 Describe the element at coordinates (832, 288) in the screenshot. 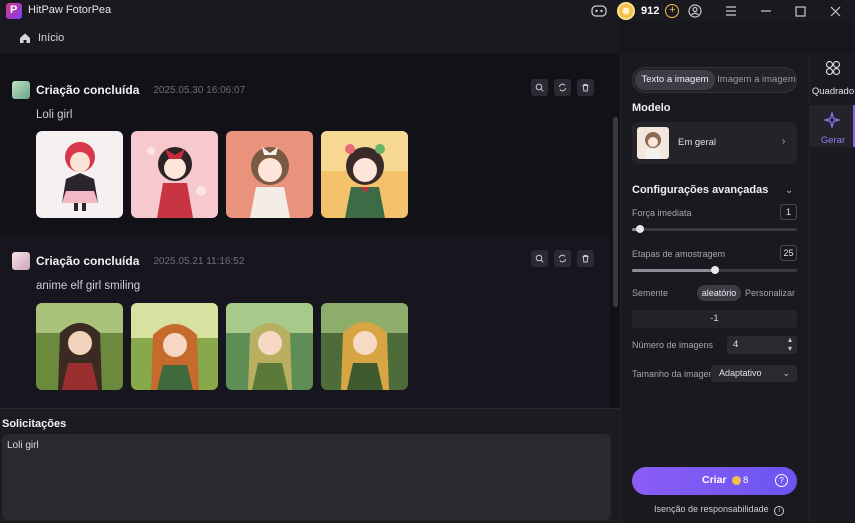

I see `right-rail: Quadrado Gerar` at that location.